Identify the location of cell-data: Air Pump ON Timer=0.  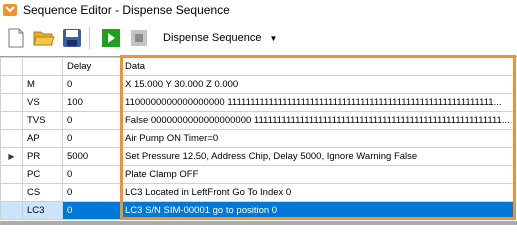
(318, 138).